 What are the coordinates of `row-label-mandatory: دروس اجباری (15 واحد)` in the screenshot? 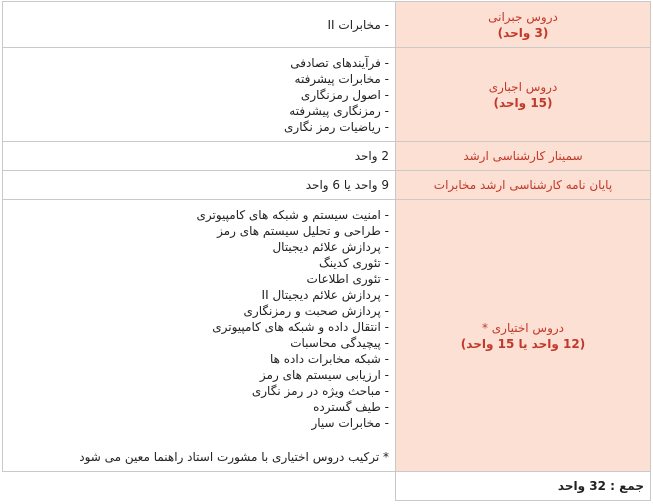 It's located at (523, 94).